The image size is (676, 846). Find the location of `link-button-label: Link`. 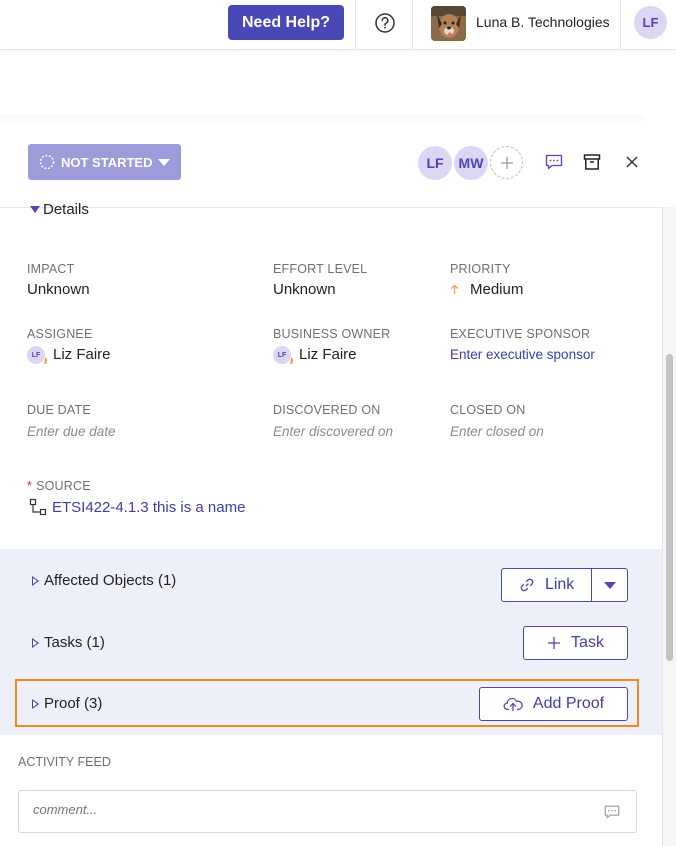

link-button-label: Link is located at coordinates (559, 584).